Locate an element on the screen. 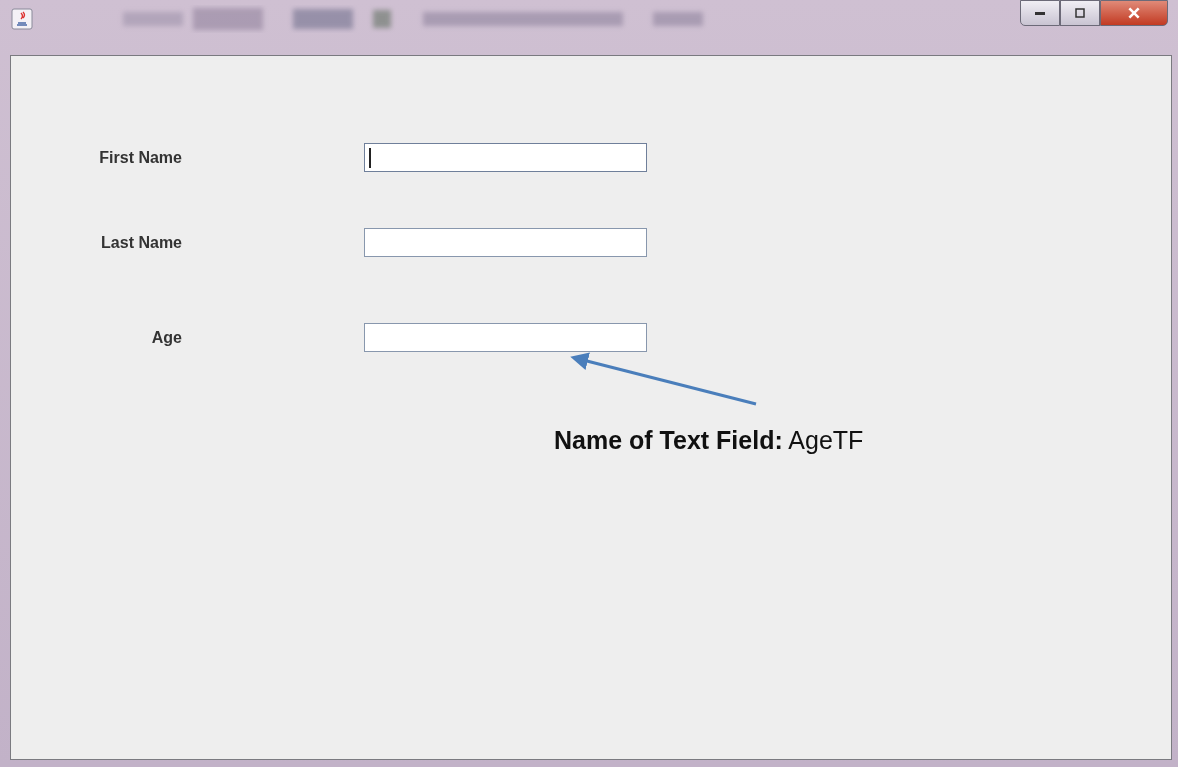  field-label: Age is located at coordinates (166, 337).